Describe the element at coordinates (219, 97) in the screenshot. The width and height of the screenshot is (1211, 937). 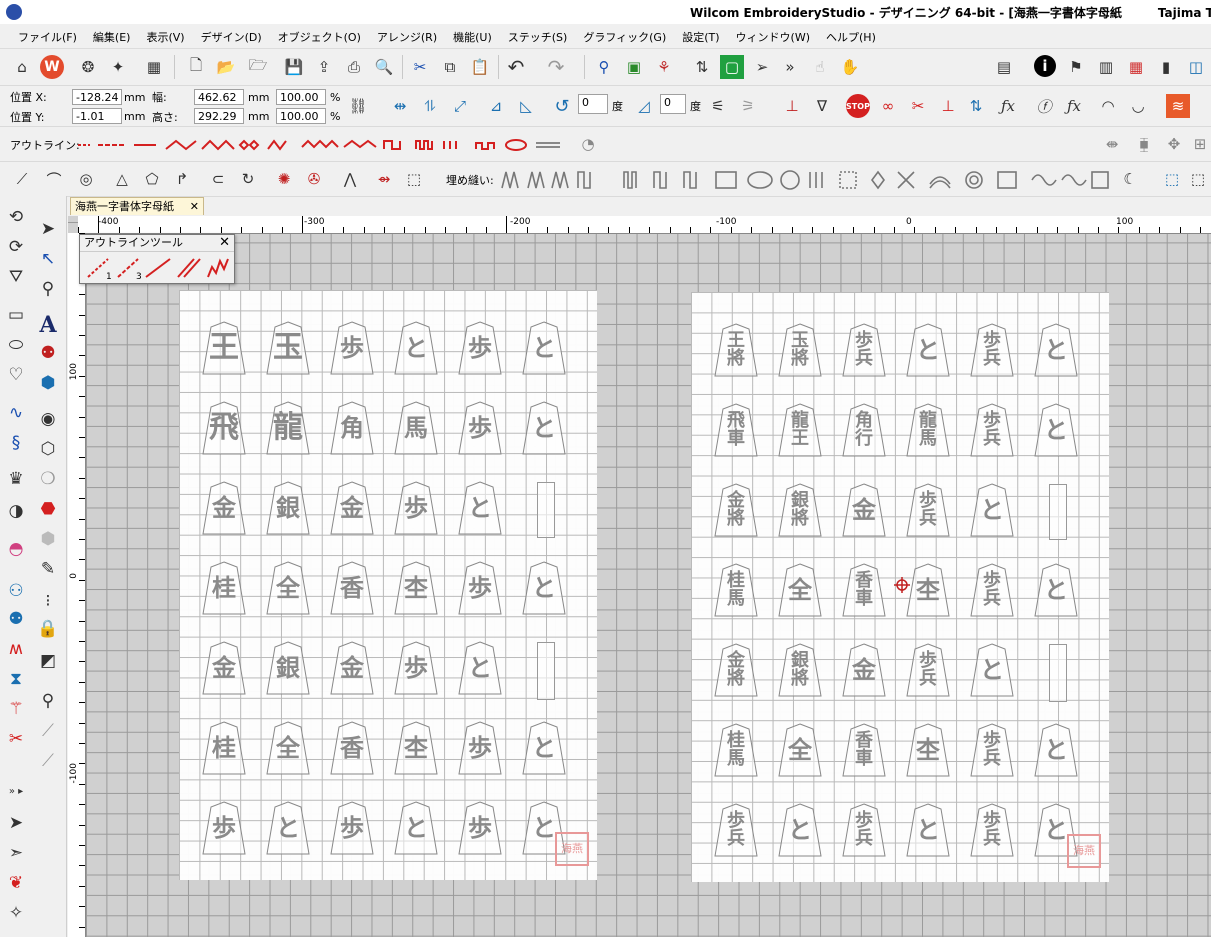
I see `width-field: 462.62` at that location.